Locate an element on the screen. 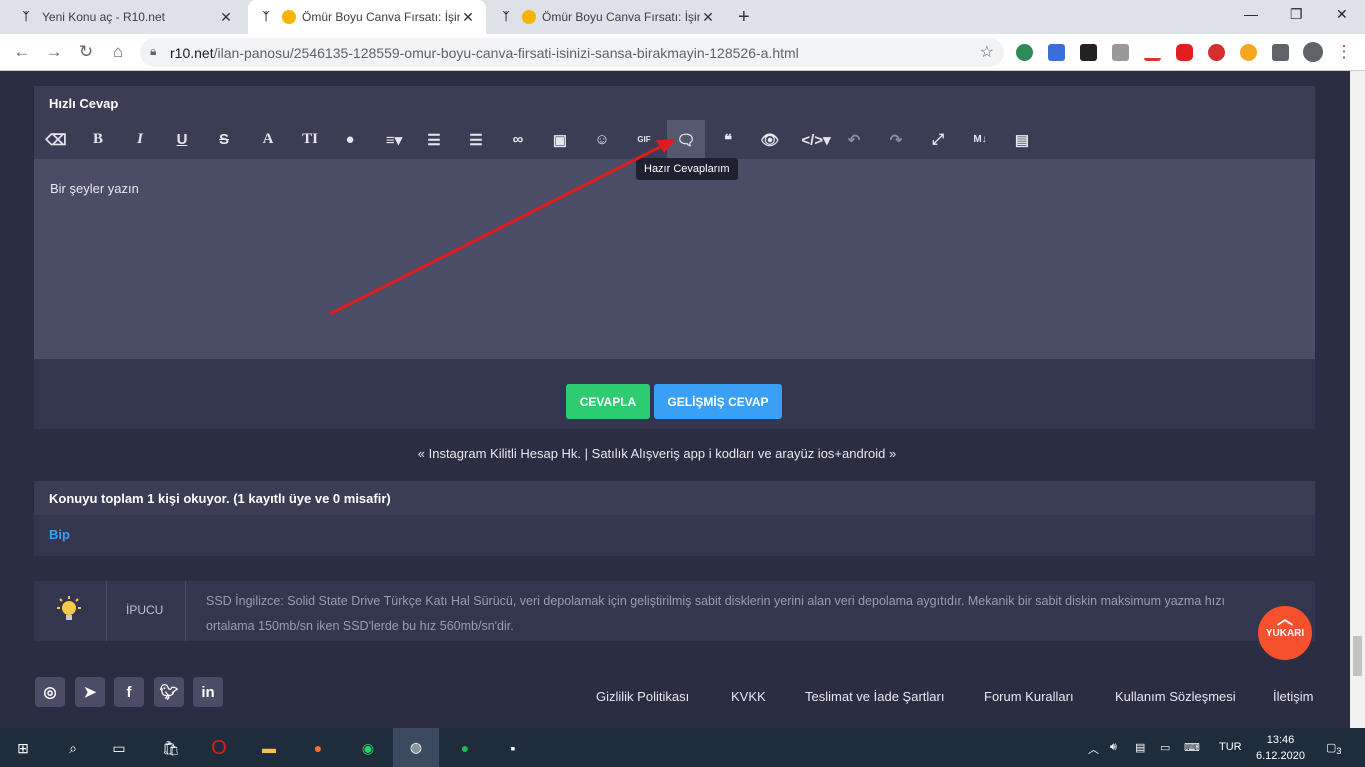 The width and height of the screenshot is (1365, 767). spotify-icon: ● is located at coordinates (465, 748).